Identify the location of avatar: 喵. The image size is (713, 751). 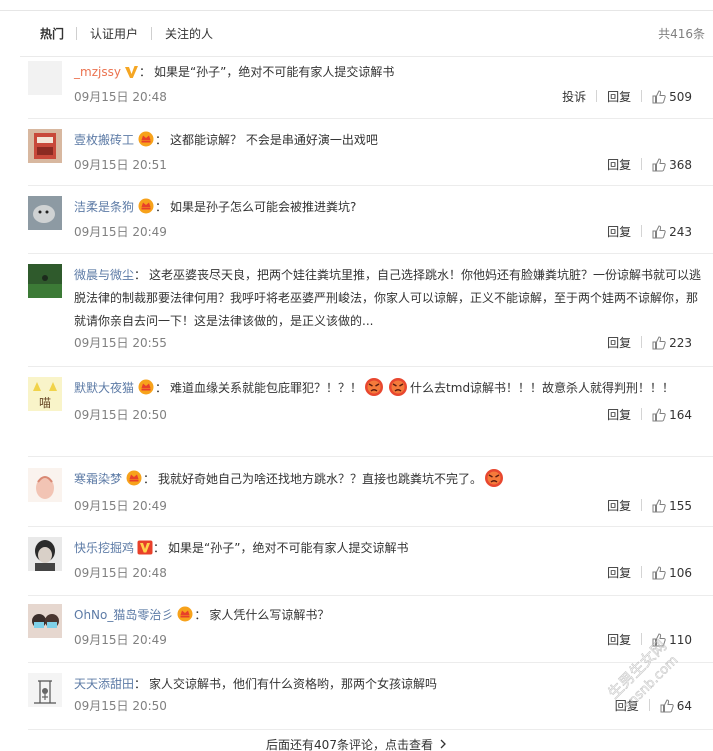
(45, 394).